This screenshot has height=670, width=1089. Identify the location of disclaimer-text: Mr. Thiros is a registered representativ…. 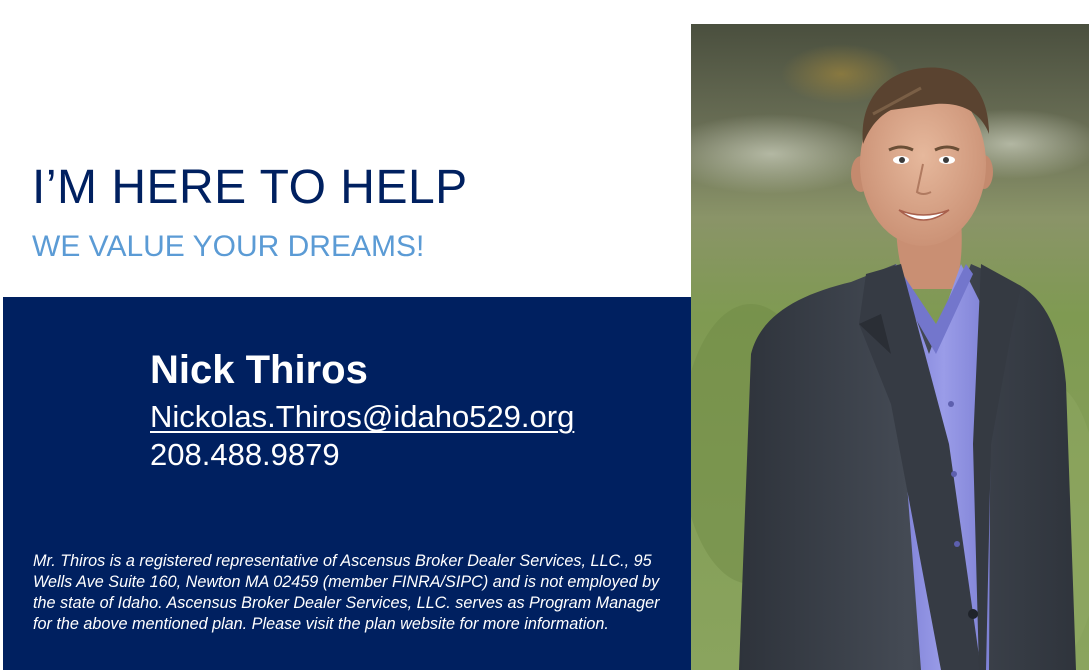
(346, 592).